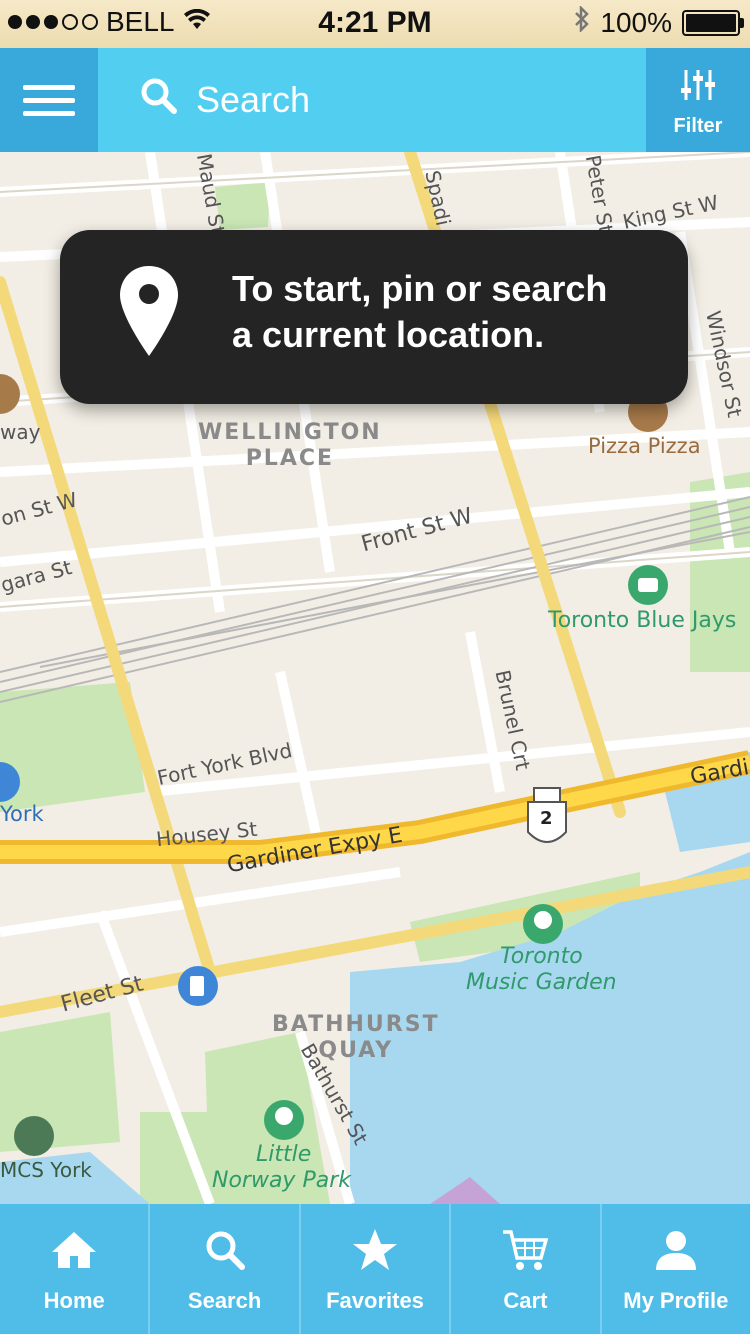 The width and height of the screenshot is (750, 1334). Describe the element at coordinates (541, 956) in the screenshot. I see `poi-label: Toronto` at that location.